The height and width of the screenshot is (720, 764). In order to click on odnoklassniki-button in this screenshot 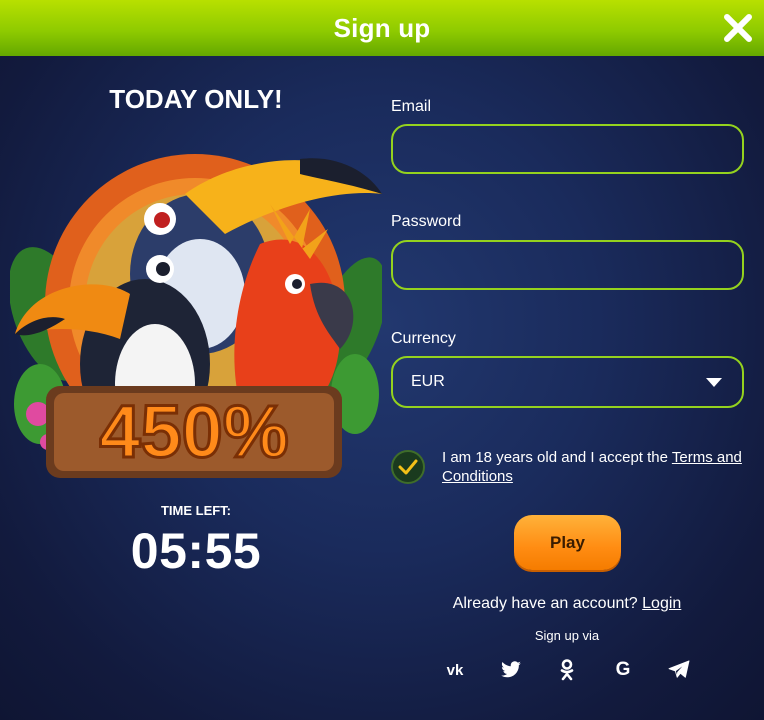, I will do `click(567, 670)`.